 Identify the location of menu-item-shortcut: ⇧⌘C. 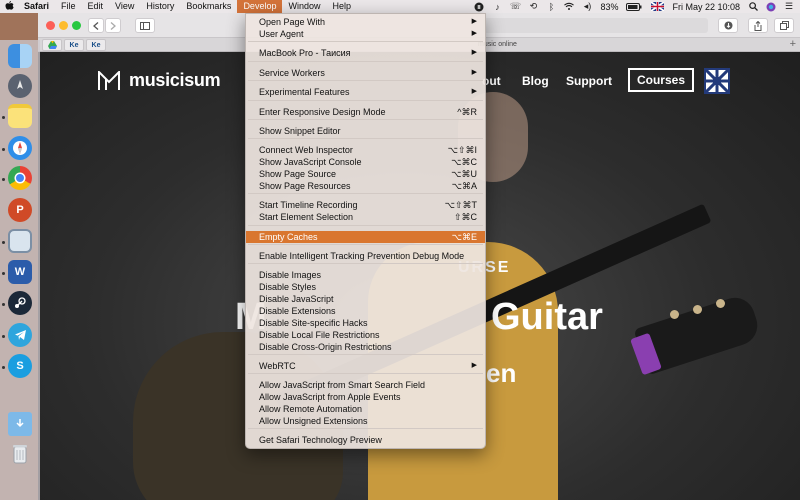
(465, 217).